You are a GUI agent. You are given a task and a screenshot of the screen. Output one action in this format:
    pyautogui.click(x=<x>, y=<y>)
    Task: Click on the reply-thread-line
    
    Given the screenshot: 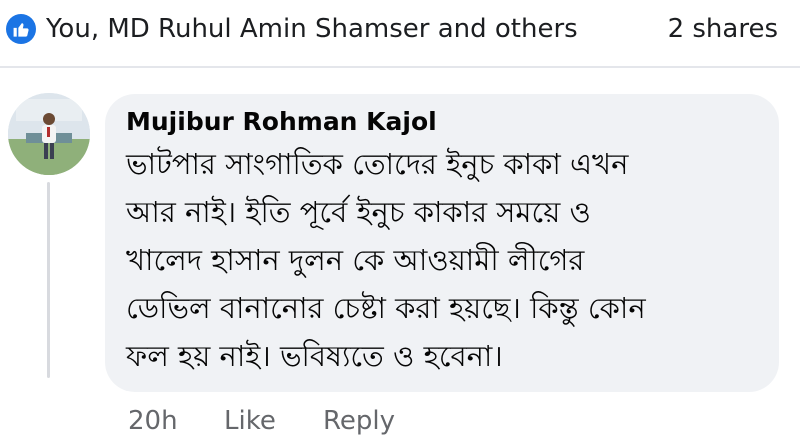 What is the action you would take?
    pyautogui.click(x=48, y=280)
    